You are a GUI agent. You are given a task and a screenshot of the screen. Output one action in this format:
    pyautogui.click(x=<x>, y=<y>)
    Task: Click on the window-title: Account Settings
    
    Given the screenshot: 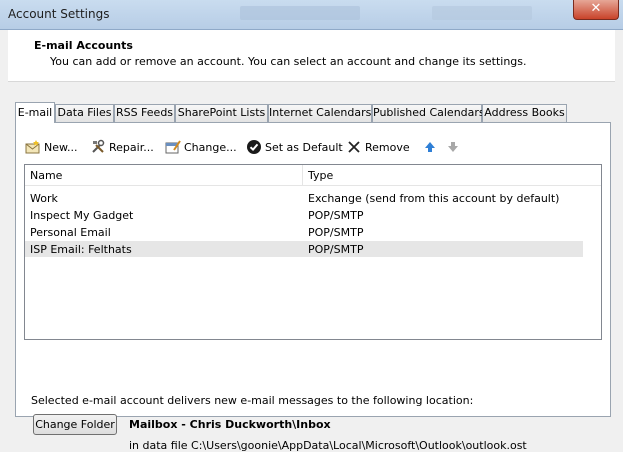 What is the action you would take?
    pyautogui.click(x=59, y=14)
    